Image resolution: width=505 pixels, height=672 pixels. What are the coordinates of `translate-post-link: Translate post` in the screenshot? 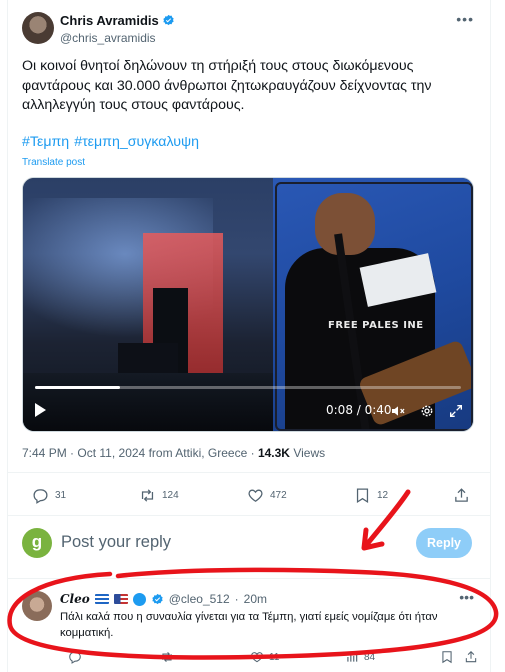 It's located at (53, 162).